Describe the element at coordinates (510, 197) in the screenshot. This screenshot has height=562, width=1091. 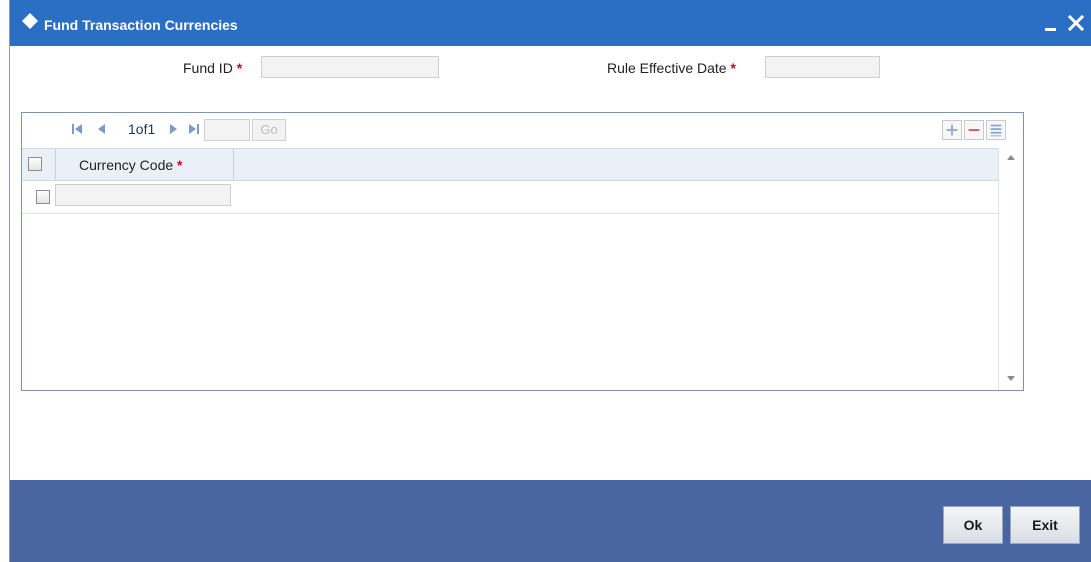
I see `table-row` at that location.